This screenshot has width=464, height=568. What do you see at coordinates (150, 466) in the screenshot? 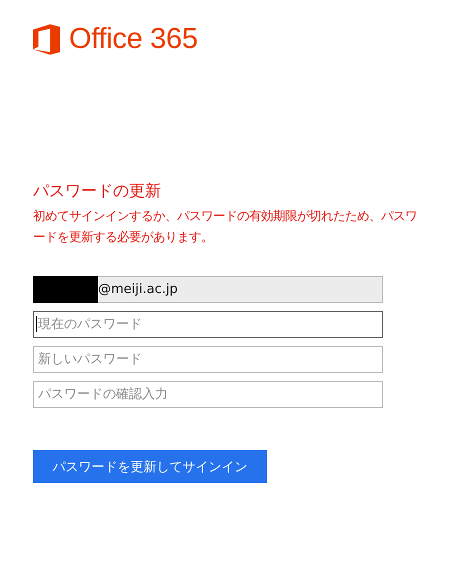
I see `update-sign-in-button: パスワードを更新してサインイン` at bounding box center [150, 466].